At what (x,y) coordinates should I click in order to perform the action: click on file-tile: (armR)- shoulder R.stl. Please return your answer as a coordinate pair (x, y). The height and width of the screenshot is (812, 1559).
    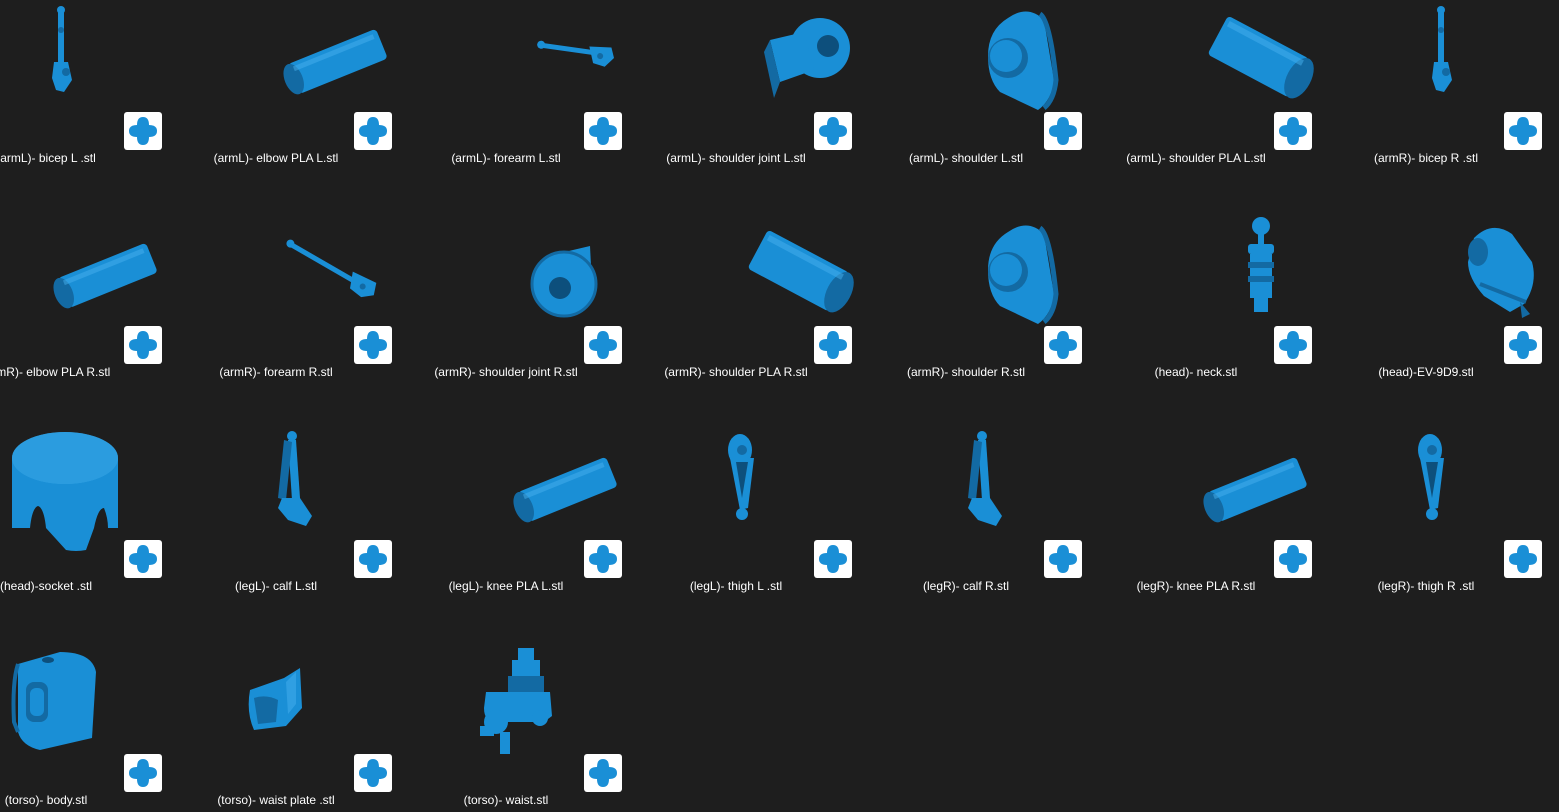
    Looking at the image, I should click on (1024, 314).